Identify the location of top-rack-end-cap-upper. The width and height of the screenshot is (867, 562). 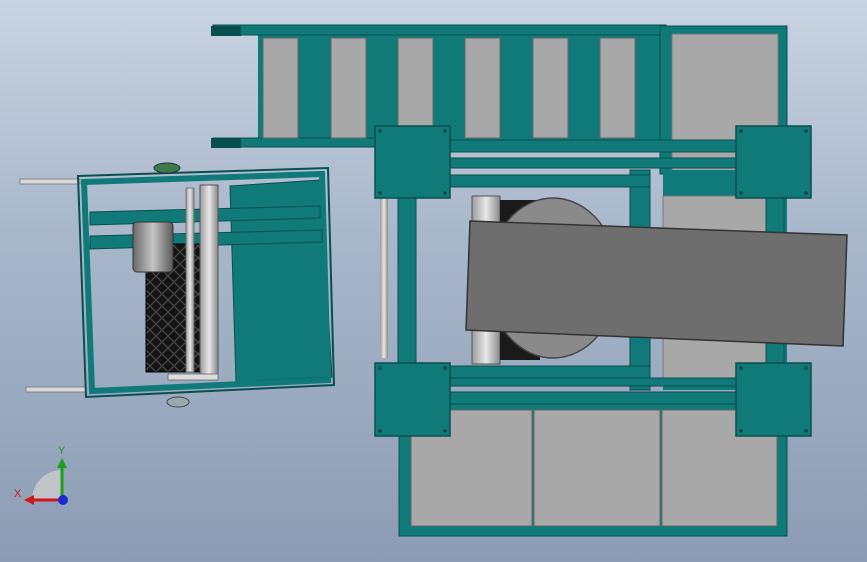
(226, 31).